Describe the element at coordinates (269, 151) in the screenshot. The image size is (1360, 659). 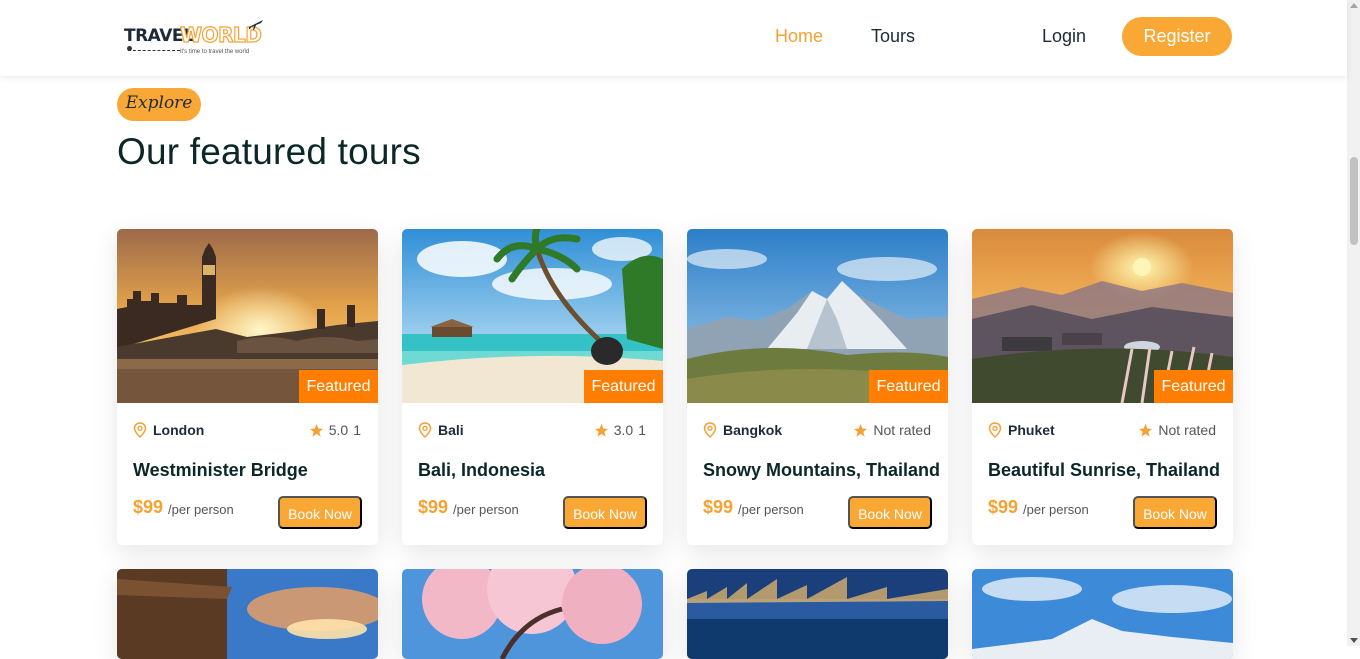
I see `section-title: Our featured tours` at that location.